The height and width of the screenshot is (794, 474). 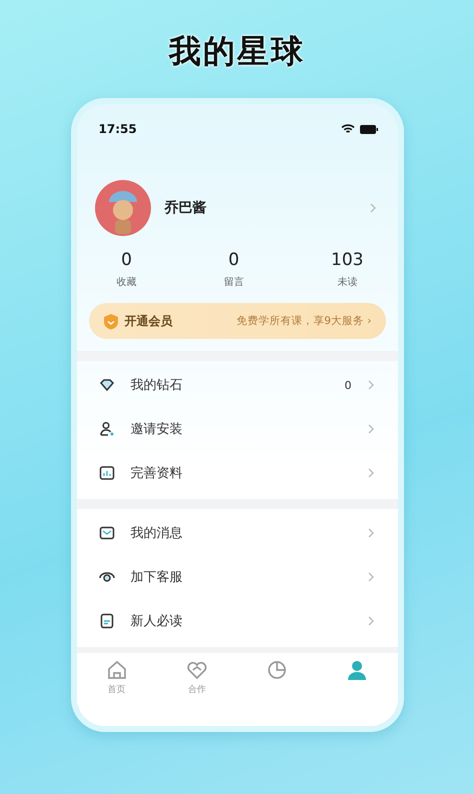 I want to click on chart-card-icon, so click(x=106, y=473).